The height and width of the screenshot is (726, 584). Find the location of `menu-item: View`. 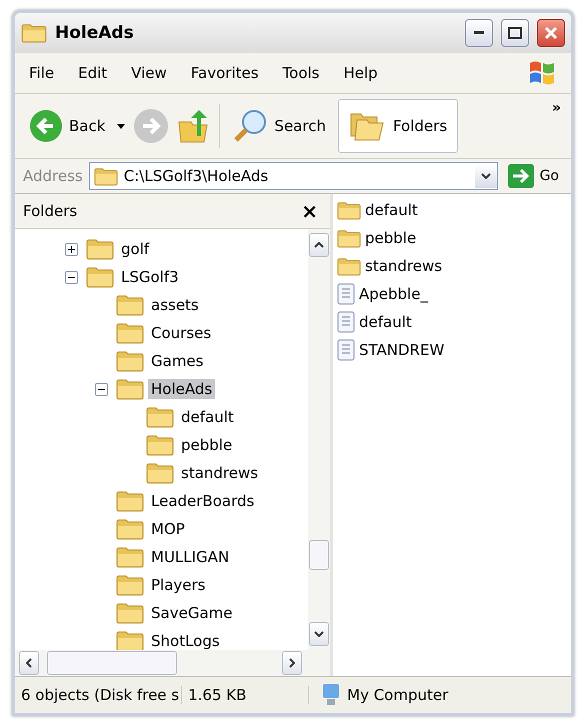

menu-item: View is located at coordinates (149, 73).